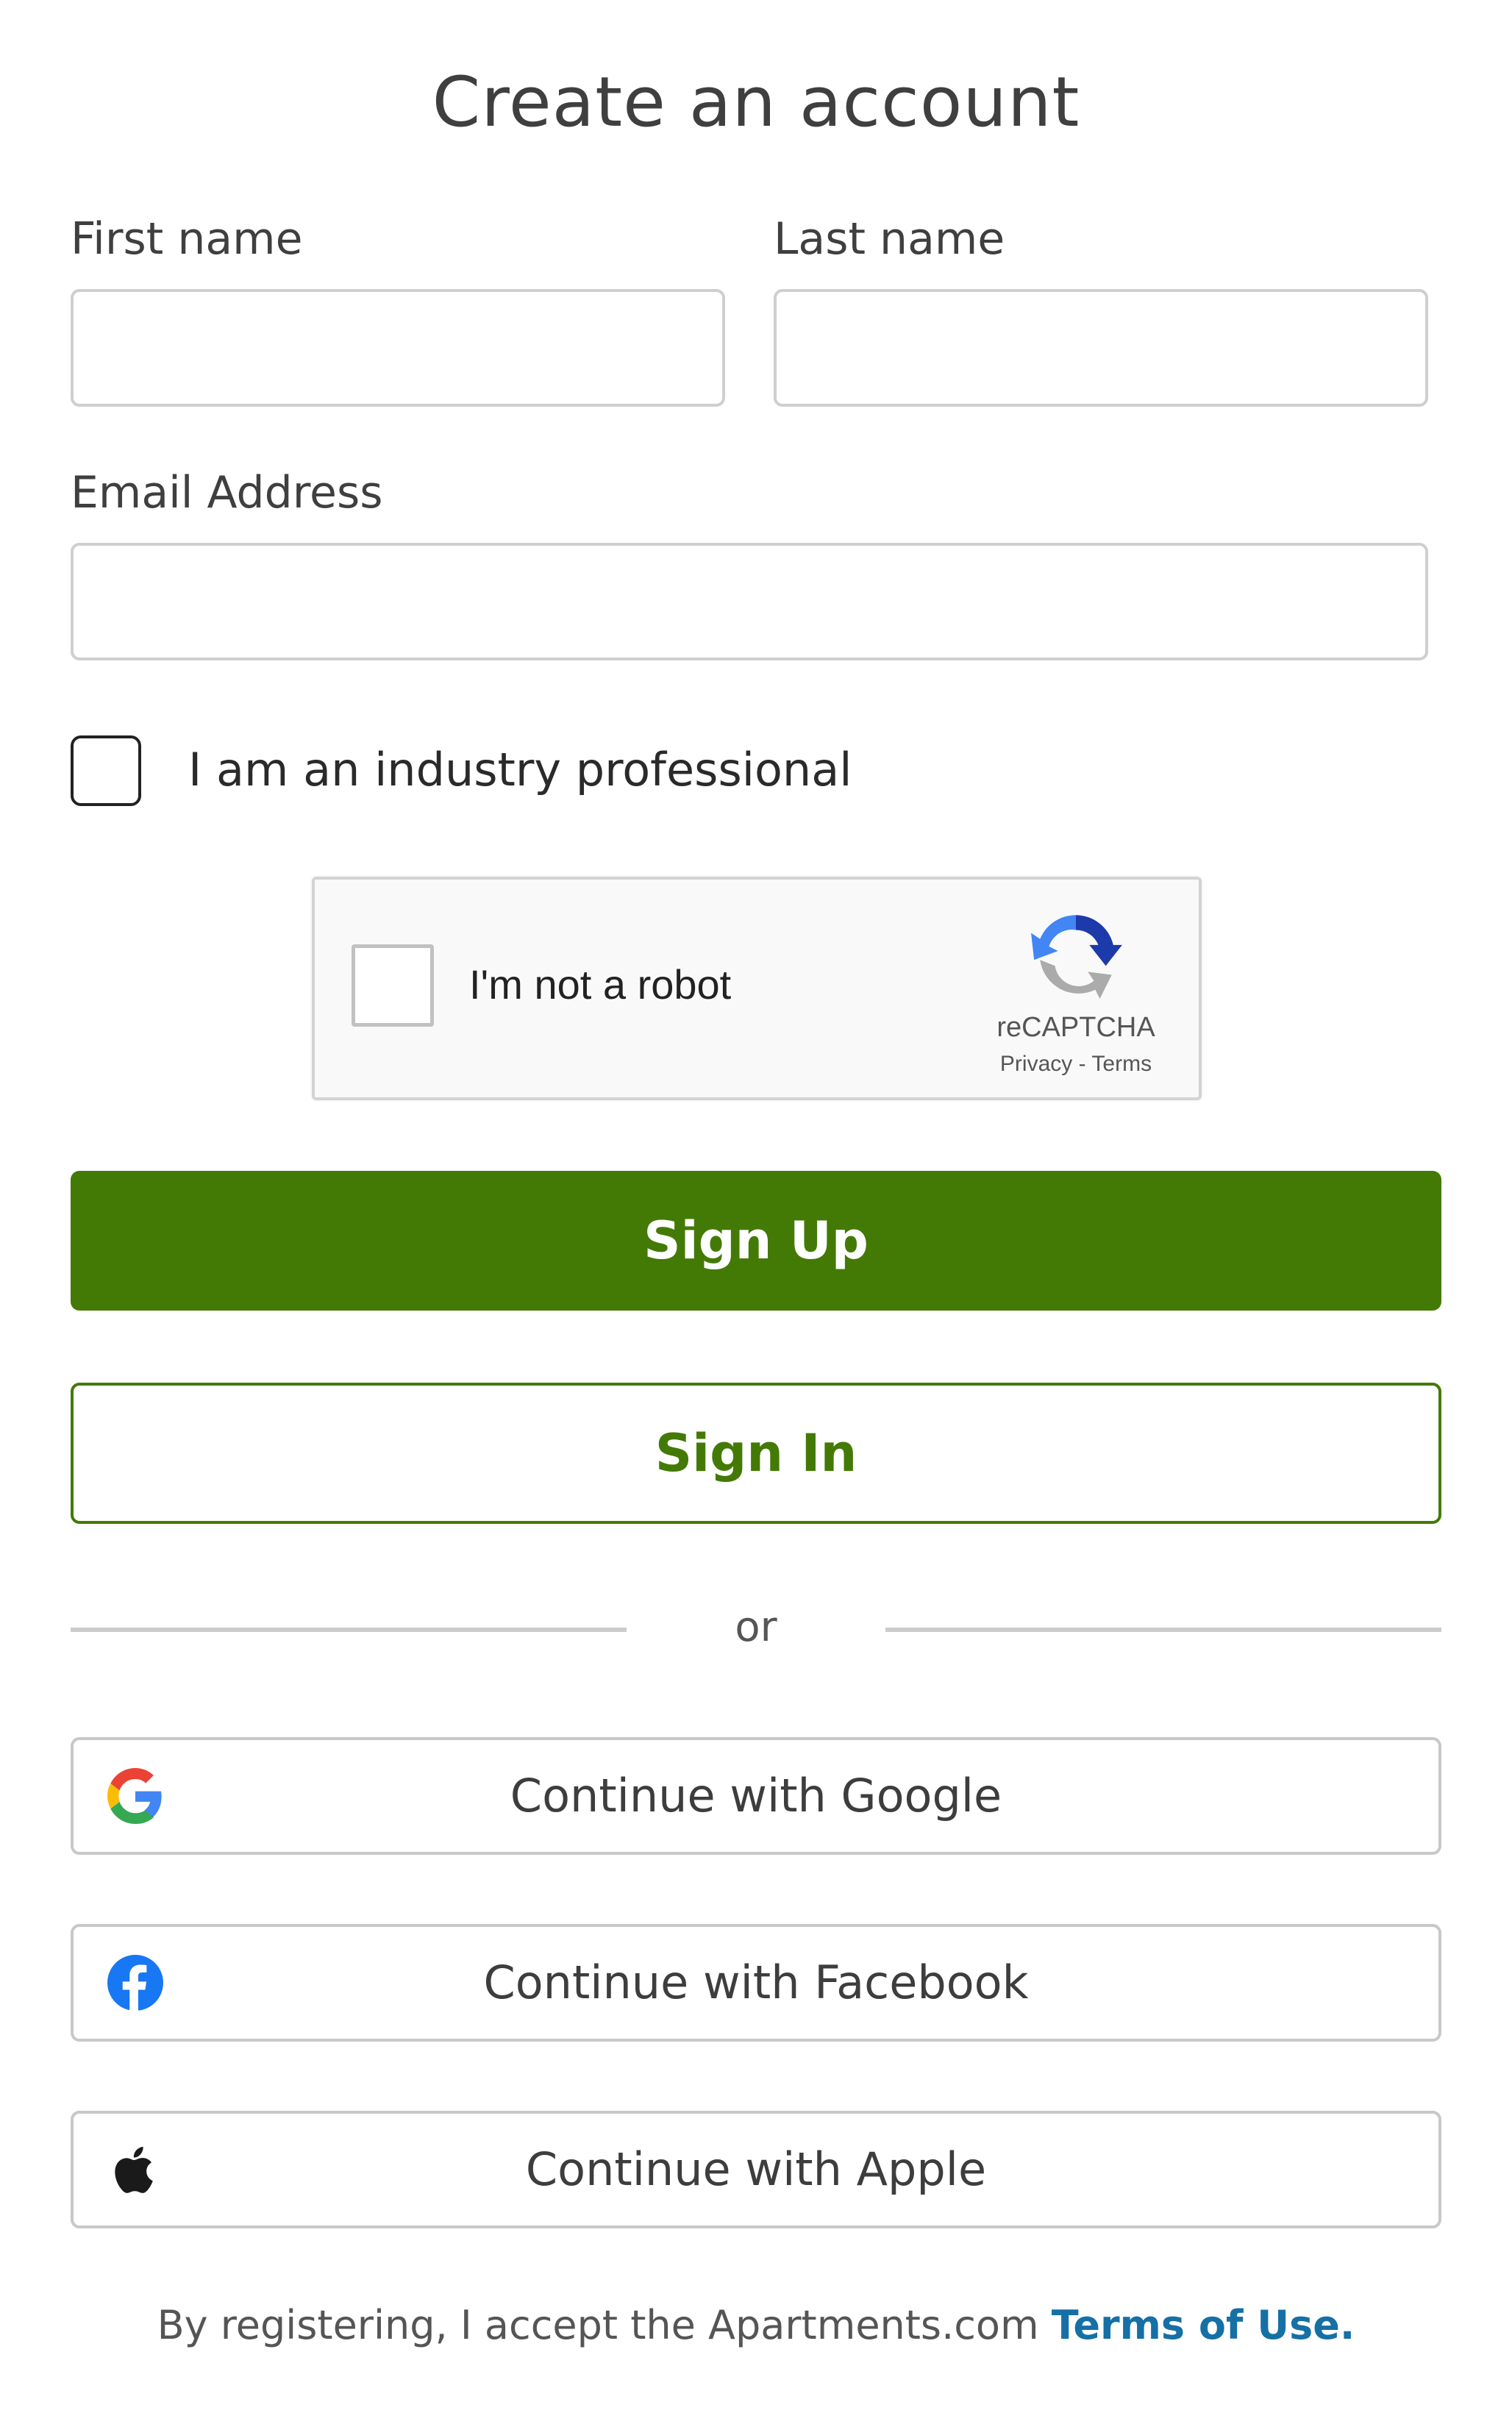 The image size is (1512, 2427). What do you see at coordinates (756, 1453) in the screenshot?
I see `sign-in-button: Sign In` at bounding box center [756, 1453].